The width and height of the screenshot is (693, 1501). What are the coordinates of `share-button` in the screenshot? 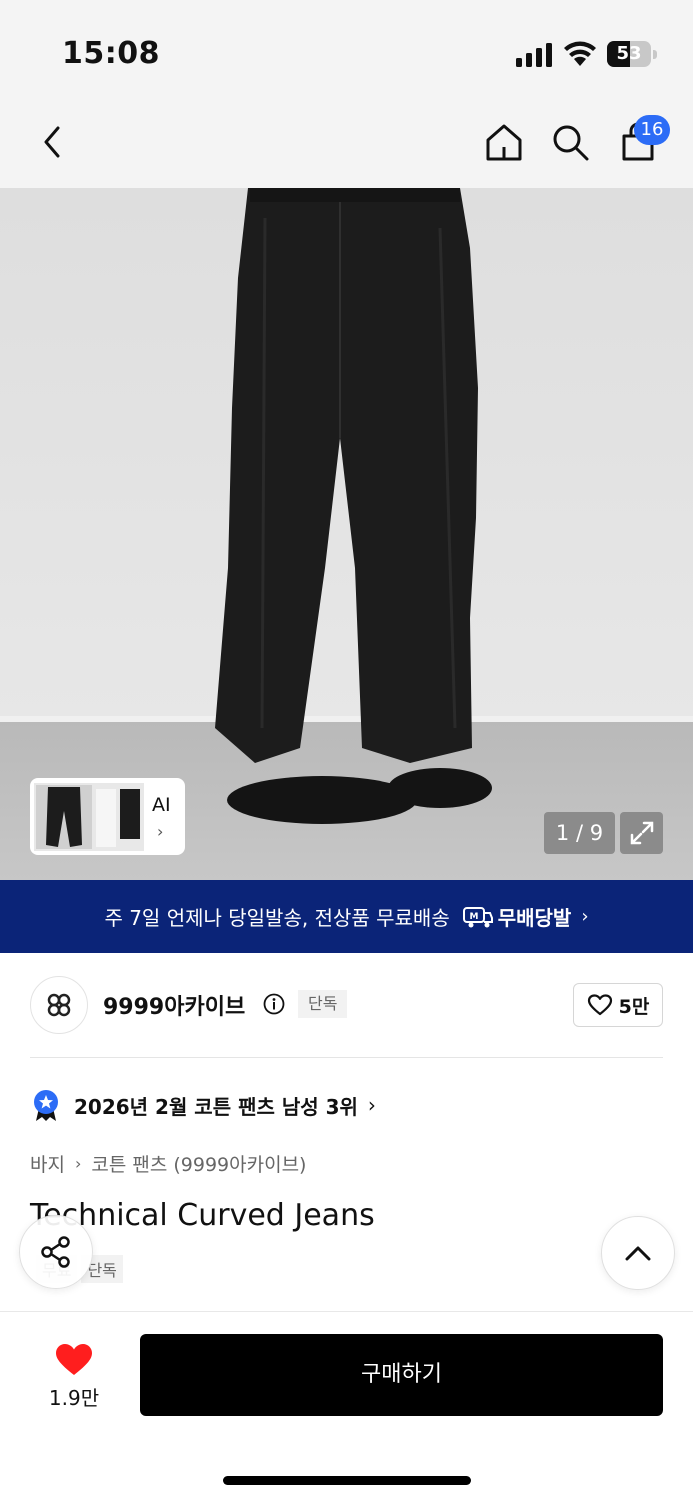 It's located at (56, 1252).